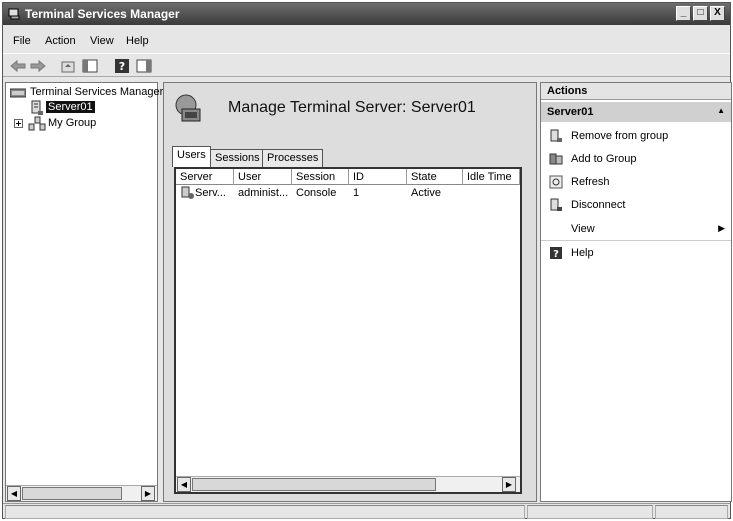  Describe the element at coordinates (636, 254) in the screenshot. I see `action-help: ? Help` at that location.